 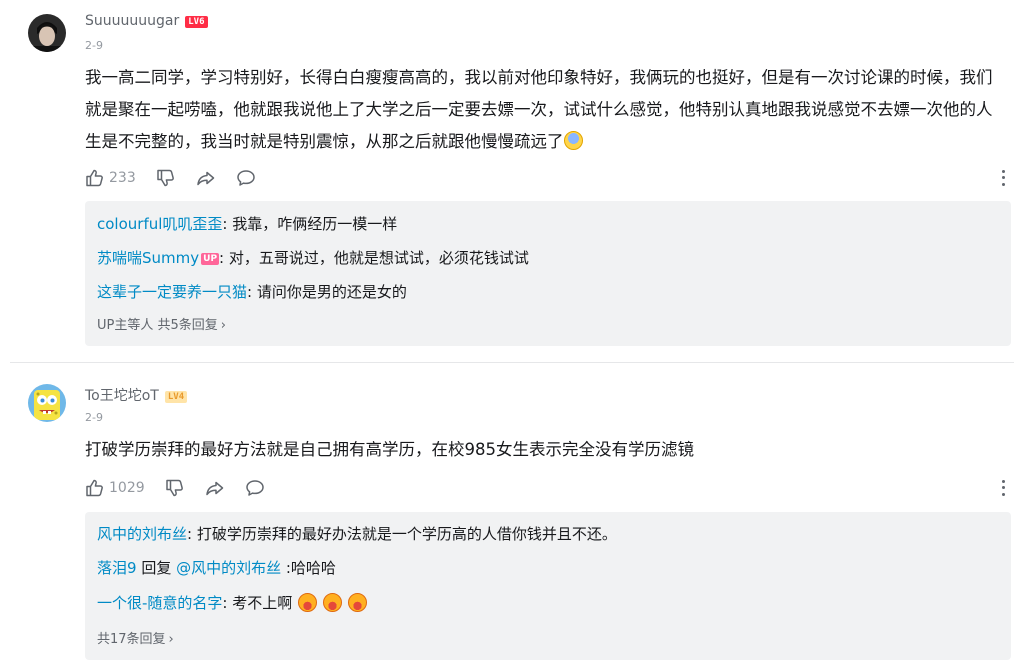 I want to click on level-badge: LV4, so click(x=176, y=397).